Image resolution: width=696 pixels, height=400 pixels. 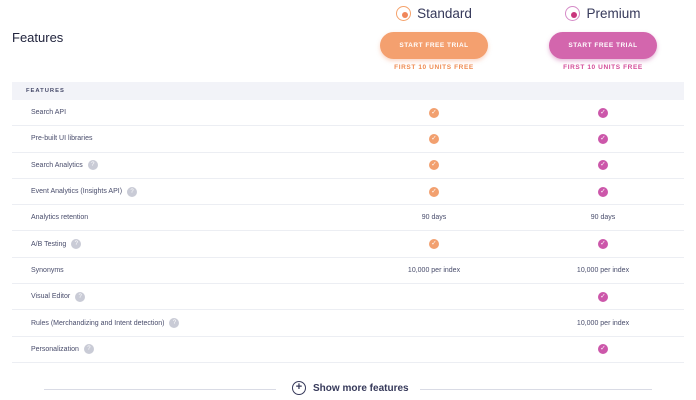 I want to click on premium-plan-name: Premium, so click(x=613, y=13).